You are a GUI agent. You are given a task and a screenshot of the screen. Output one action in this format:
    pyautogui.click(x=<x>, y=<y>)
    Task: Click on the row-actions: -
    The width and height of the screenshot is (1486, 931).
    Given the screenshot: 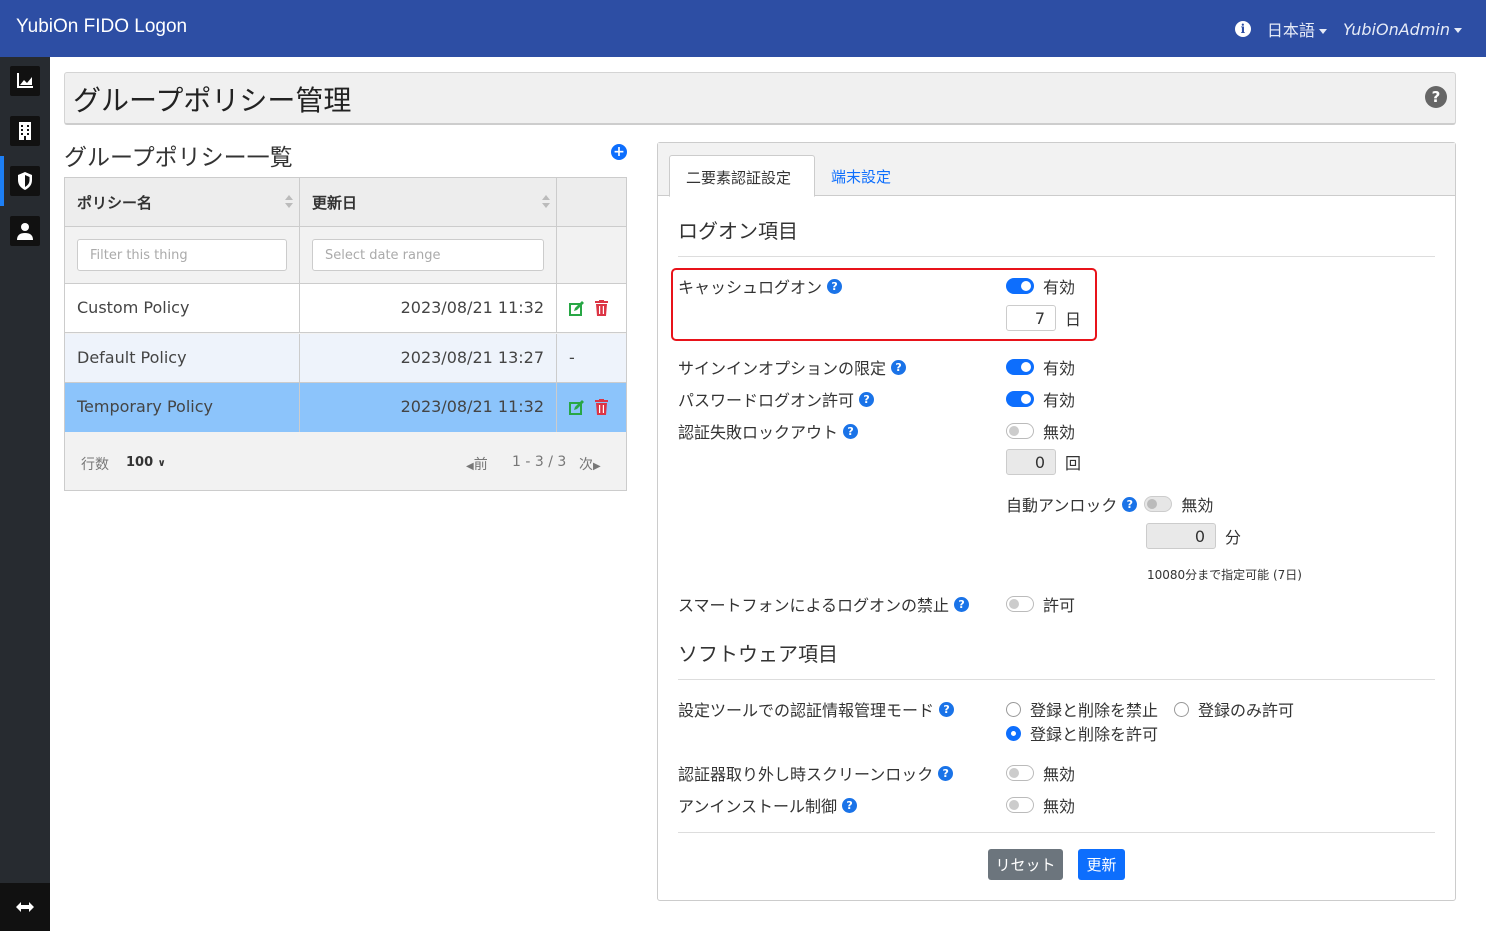 What is the action you would take?
    pyautogui.click(x=572, y=357)
    